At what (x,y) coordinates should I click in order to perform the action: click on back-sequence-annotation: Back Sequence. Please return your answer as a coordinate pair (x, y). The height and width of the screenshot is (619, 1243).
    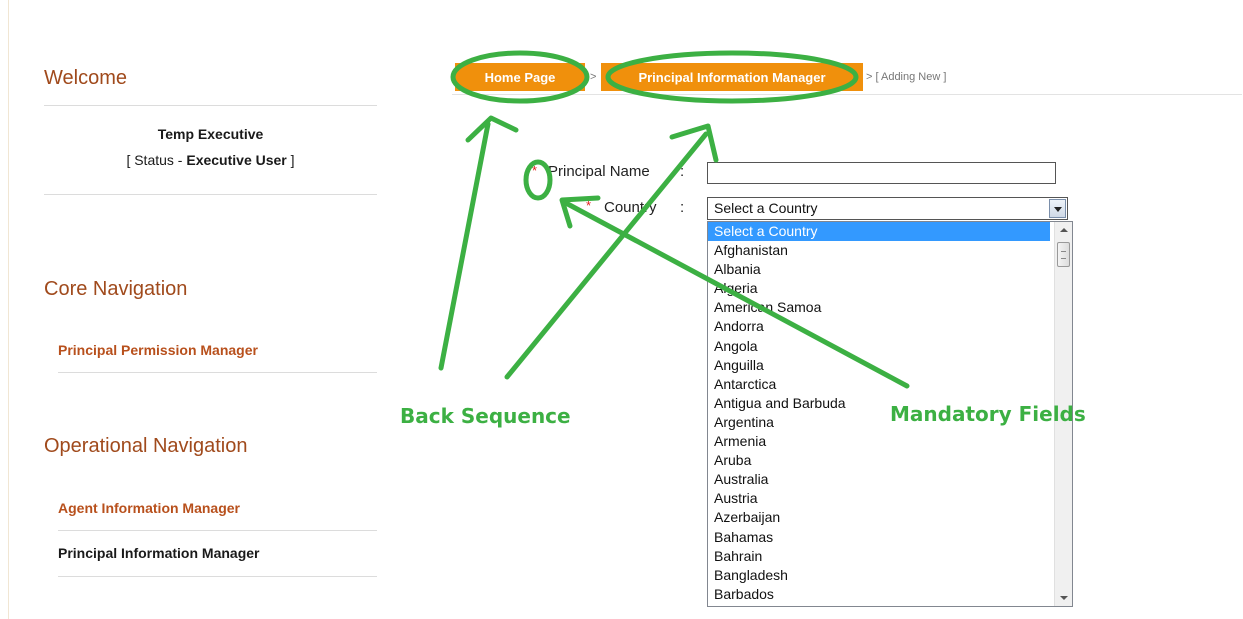
    Looking at the image, I should click on (485, 416).